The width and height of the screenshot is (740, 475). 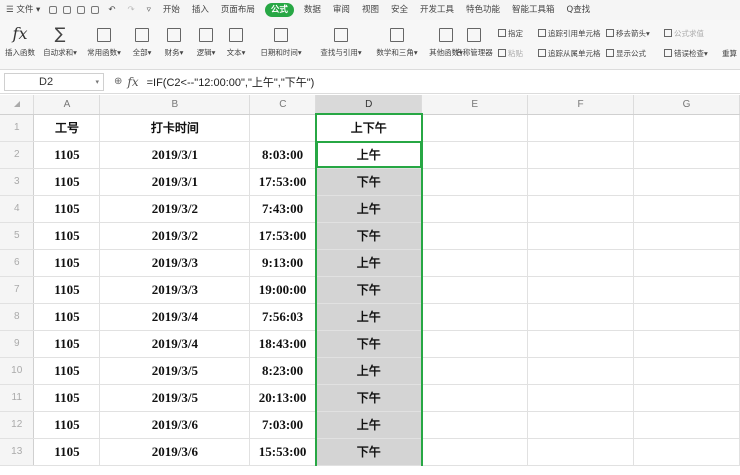 What do you see at coordinates (729, 53) in the screenshot?
I see `recalculate-button: 重算` at bounding box center [729, 53].